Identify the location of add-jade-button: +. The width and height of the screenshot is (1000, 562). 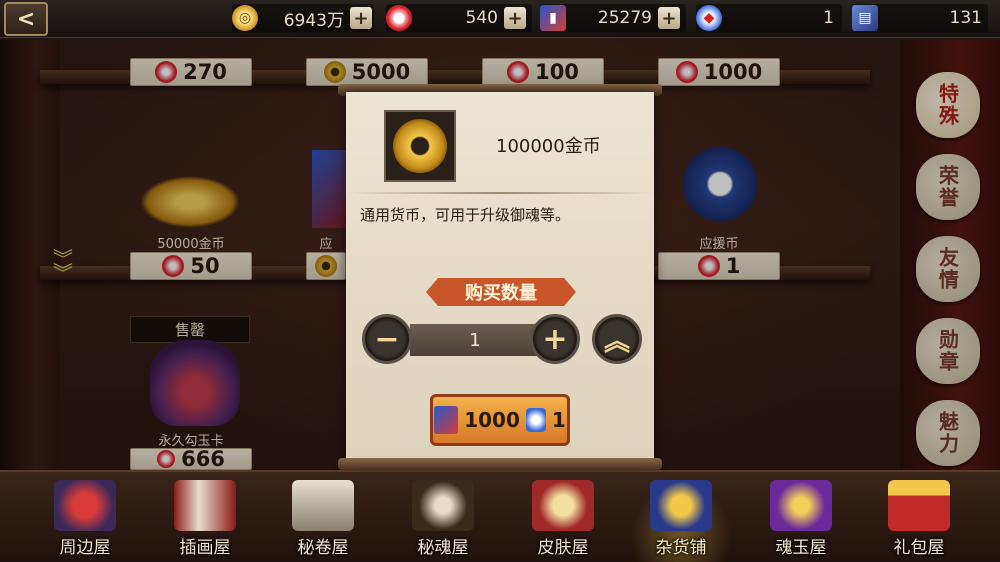
(515, 18).